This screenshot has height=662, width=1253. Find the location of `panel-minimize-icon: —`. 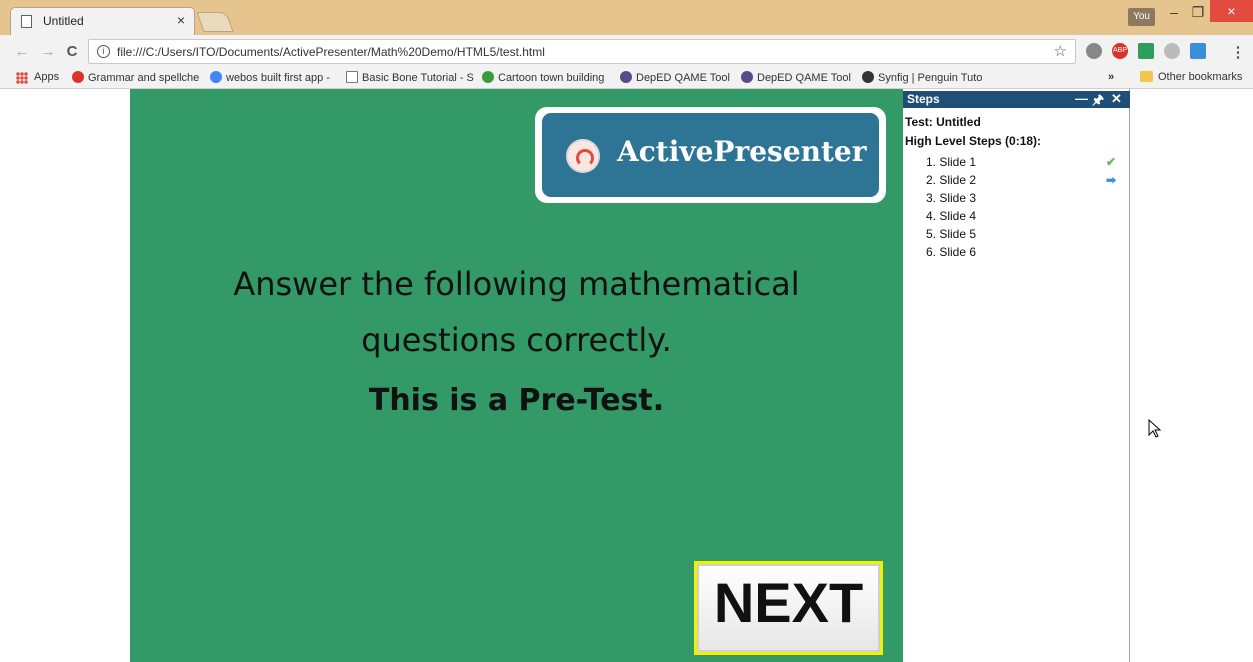

panel-minimize-icon: — is located at coordinates (1081, 98).